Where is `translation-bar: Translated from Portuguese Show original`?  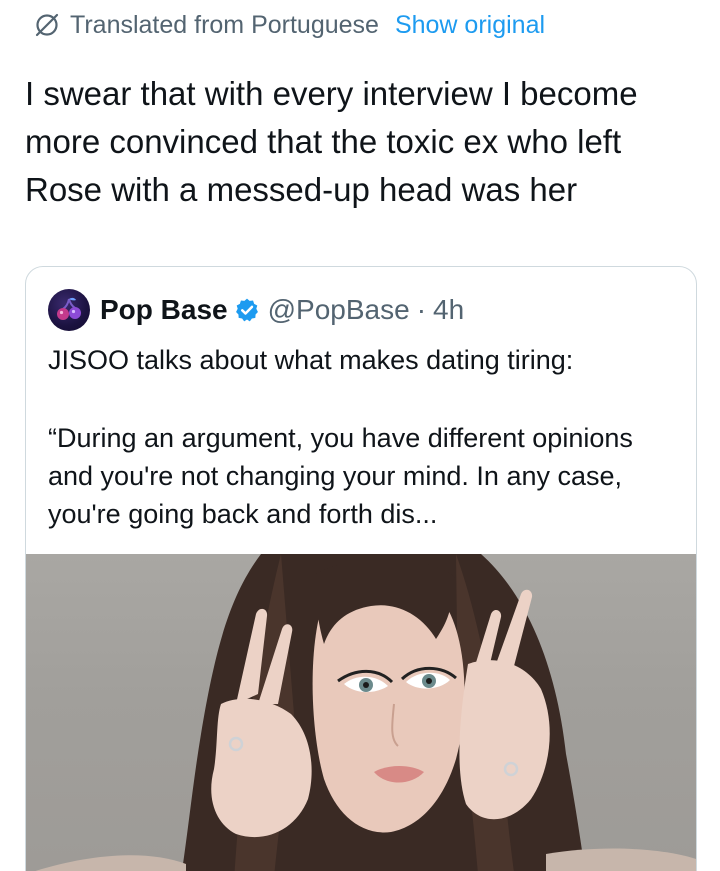 translation-bar: Translated from Portuguese Show original is located at coordinates (289, 25).